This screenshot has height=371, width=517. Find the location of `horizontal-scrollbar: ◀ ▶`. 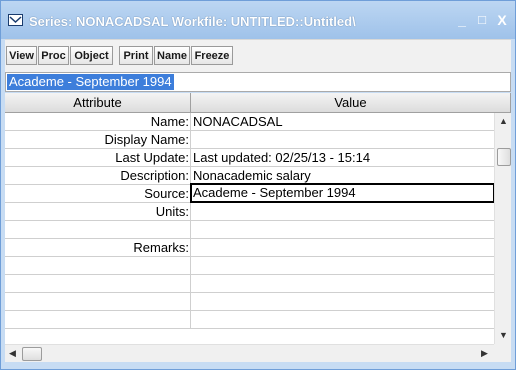

horizontal-scrollbar: ◀ ▶ is located at coordinates (249, 353).